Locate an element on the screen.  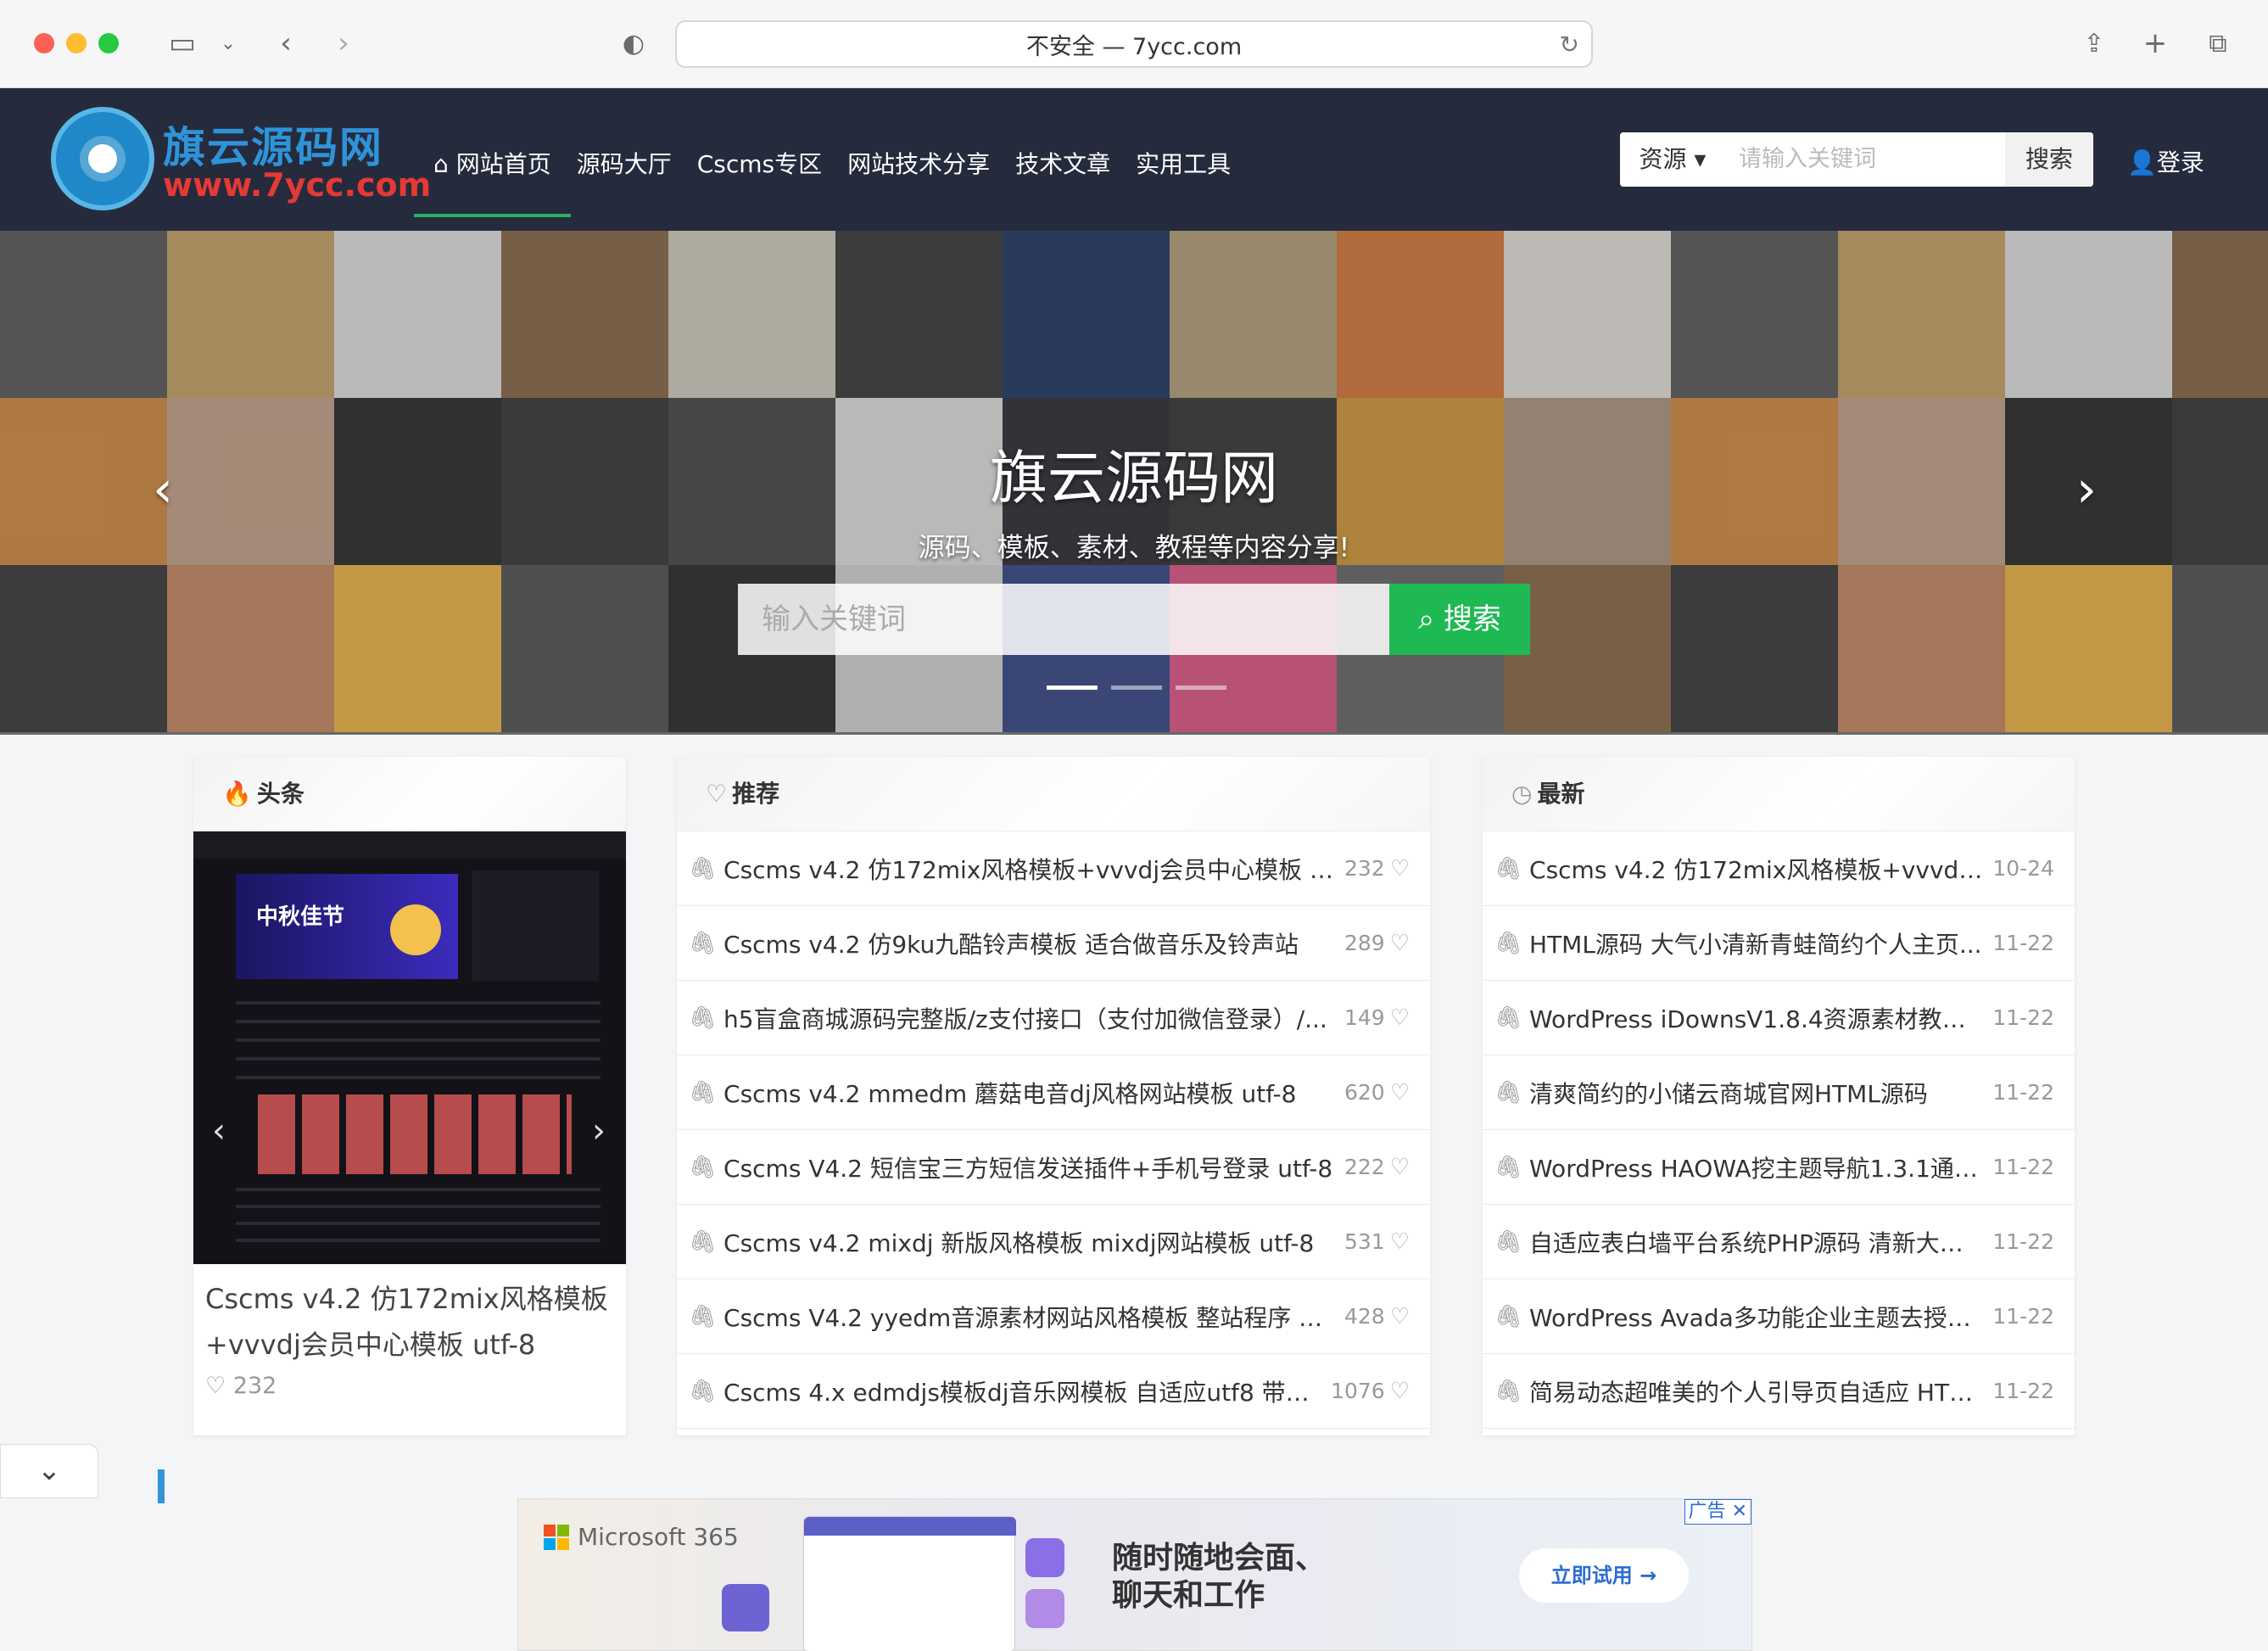
recommend-item-title: Cscms V4.2 短信宝三方短信发送插件+手机号登录 utf-8 is located at coordinates (1029, 1167).